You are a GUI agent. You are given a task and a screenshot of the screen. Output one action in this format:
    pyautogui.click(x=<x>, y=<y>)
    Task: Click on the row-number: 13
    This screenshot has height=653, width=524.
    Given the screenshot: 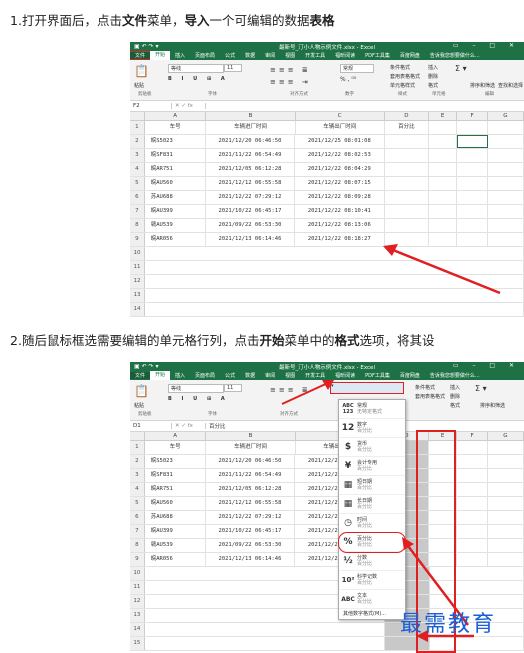 What is the action you would take?
    pyautogui.click(x=137, y=295)
    